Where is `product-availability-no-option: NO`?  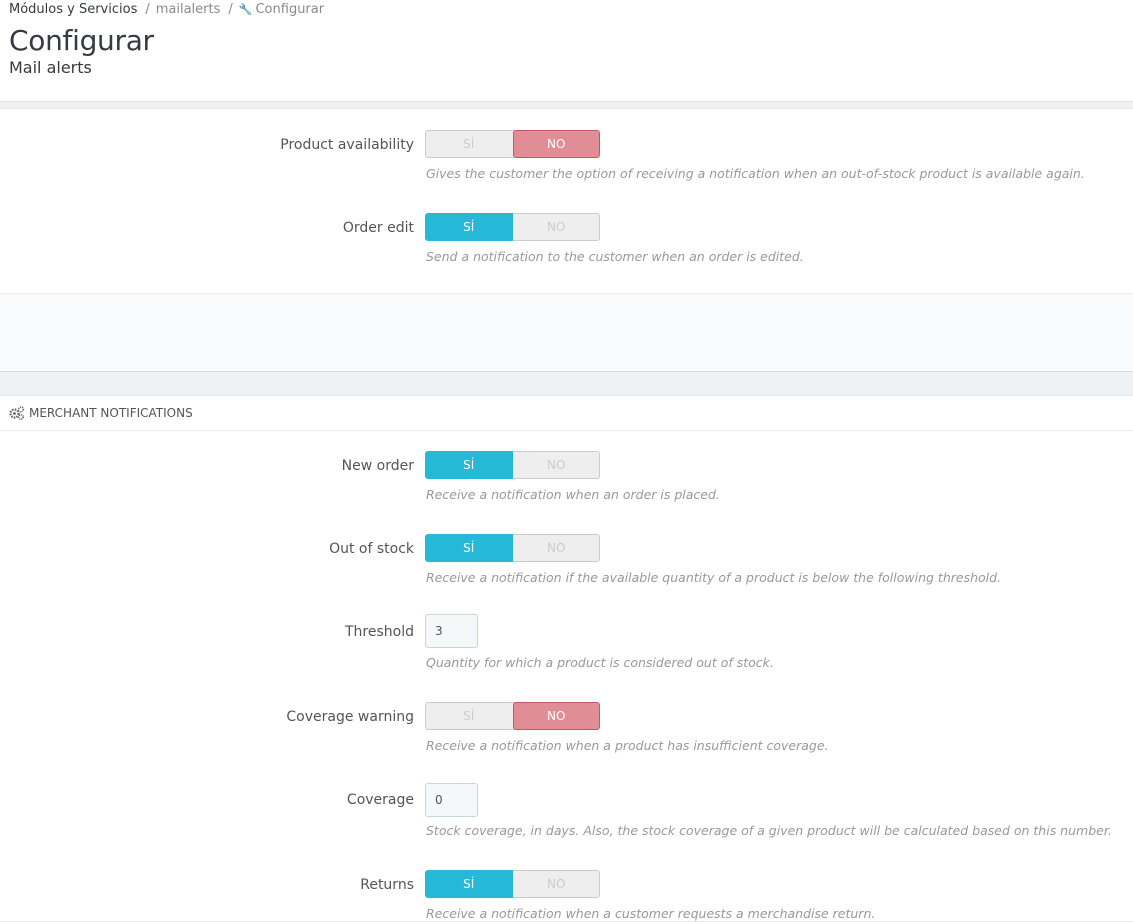
product-availability-no-option: NO is located at coordinates (556, 144).